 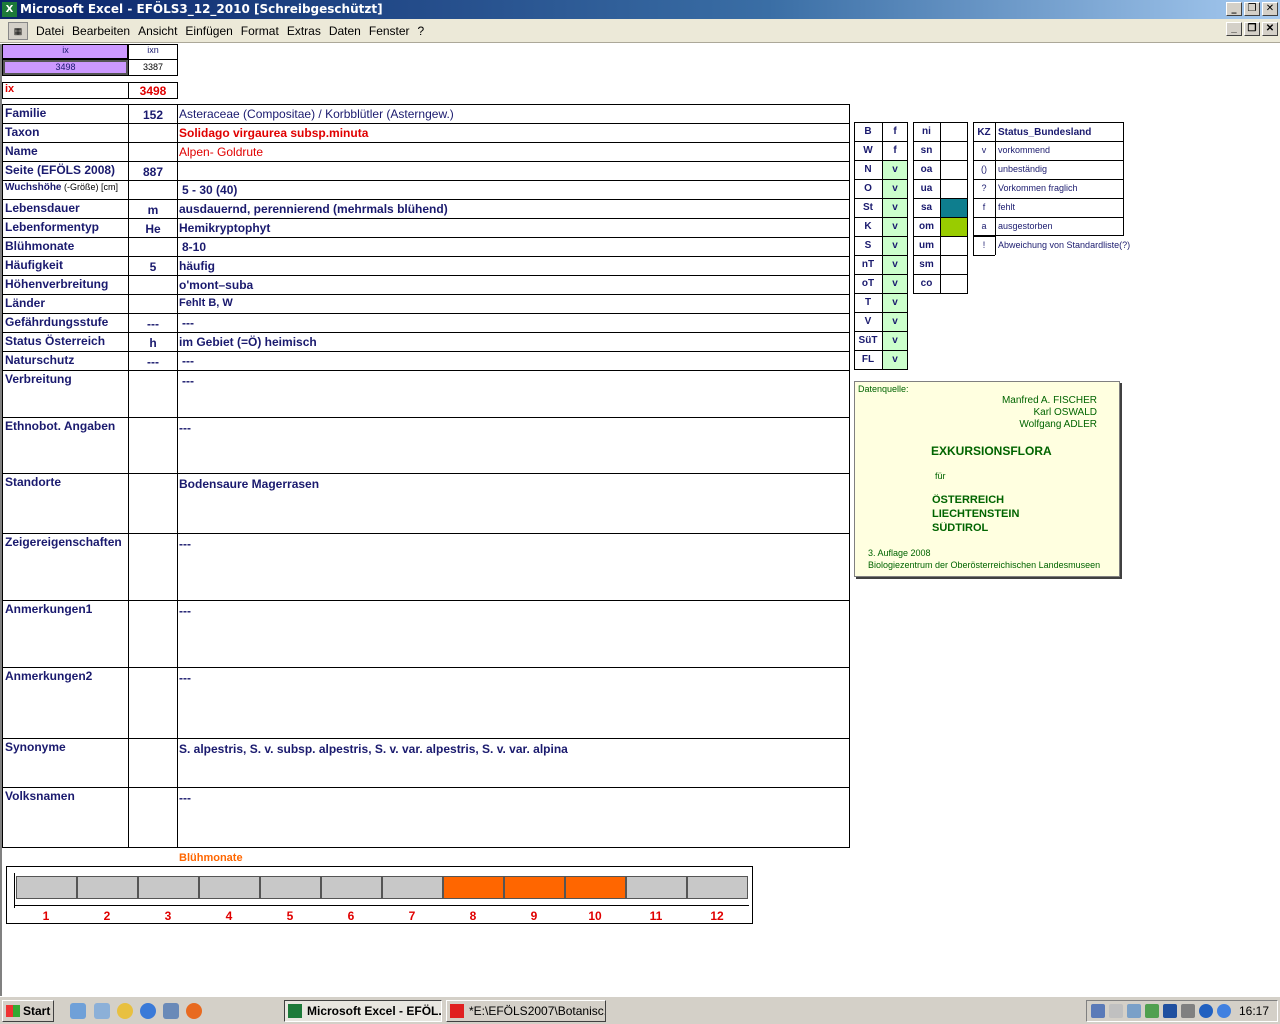 I want to click on row-value-wuchshöhe: 5 - 30 (40), so click(x=516, y=190).